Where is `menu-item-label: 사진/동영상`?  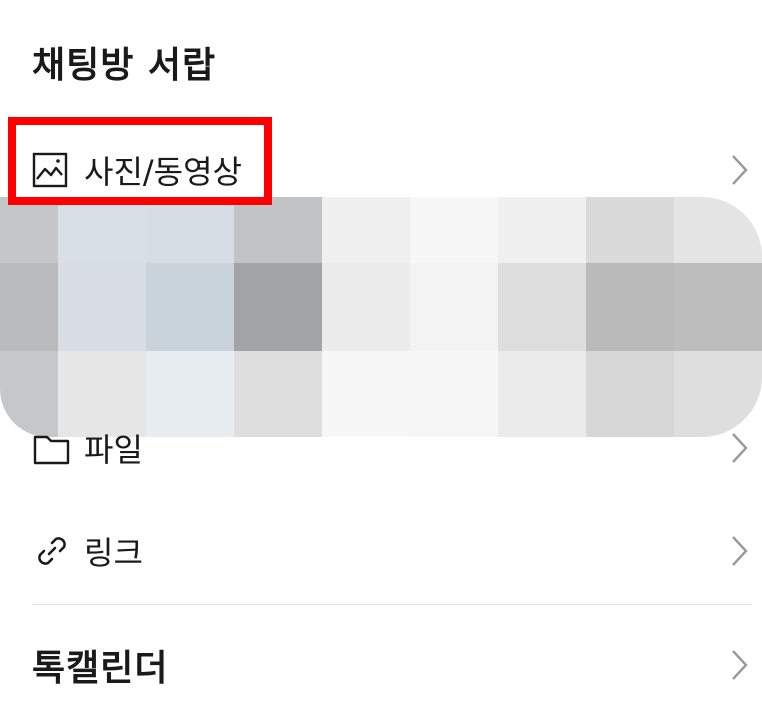
menu-item-label: 사진/동영상 is located at coordinates (163, 172).